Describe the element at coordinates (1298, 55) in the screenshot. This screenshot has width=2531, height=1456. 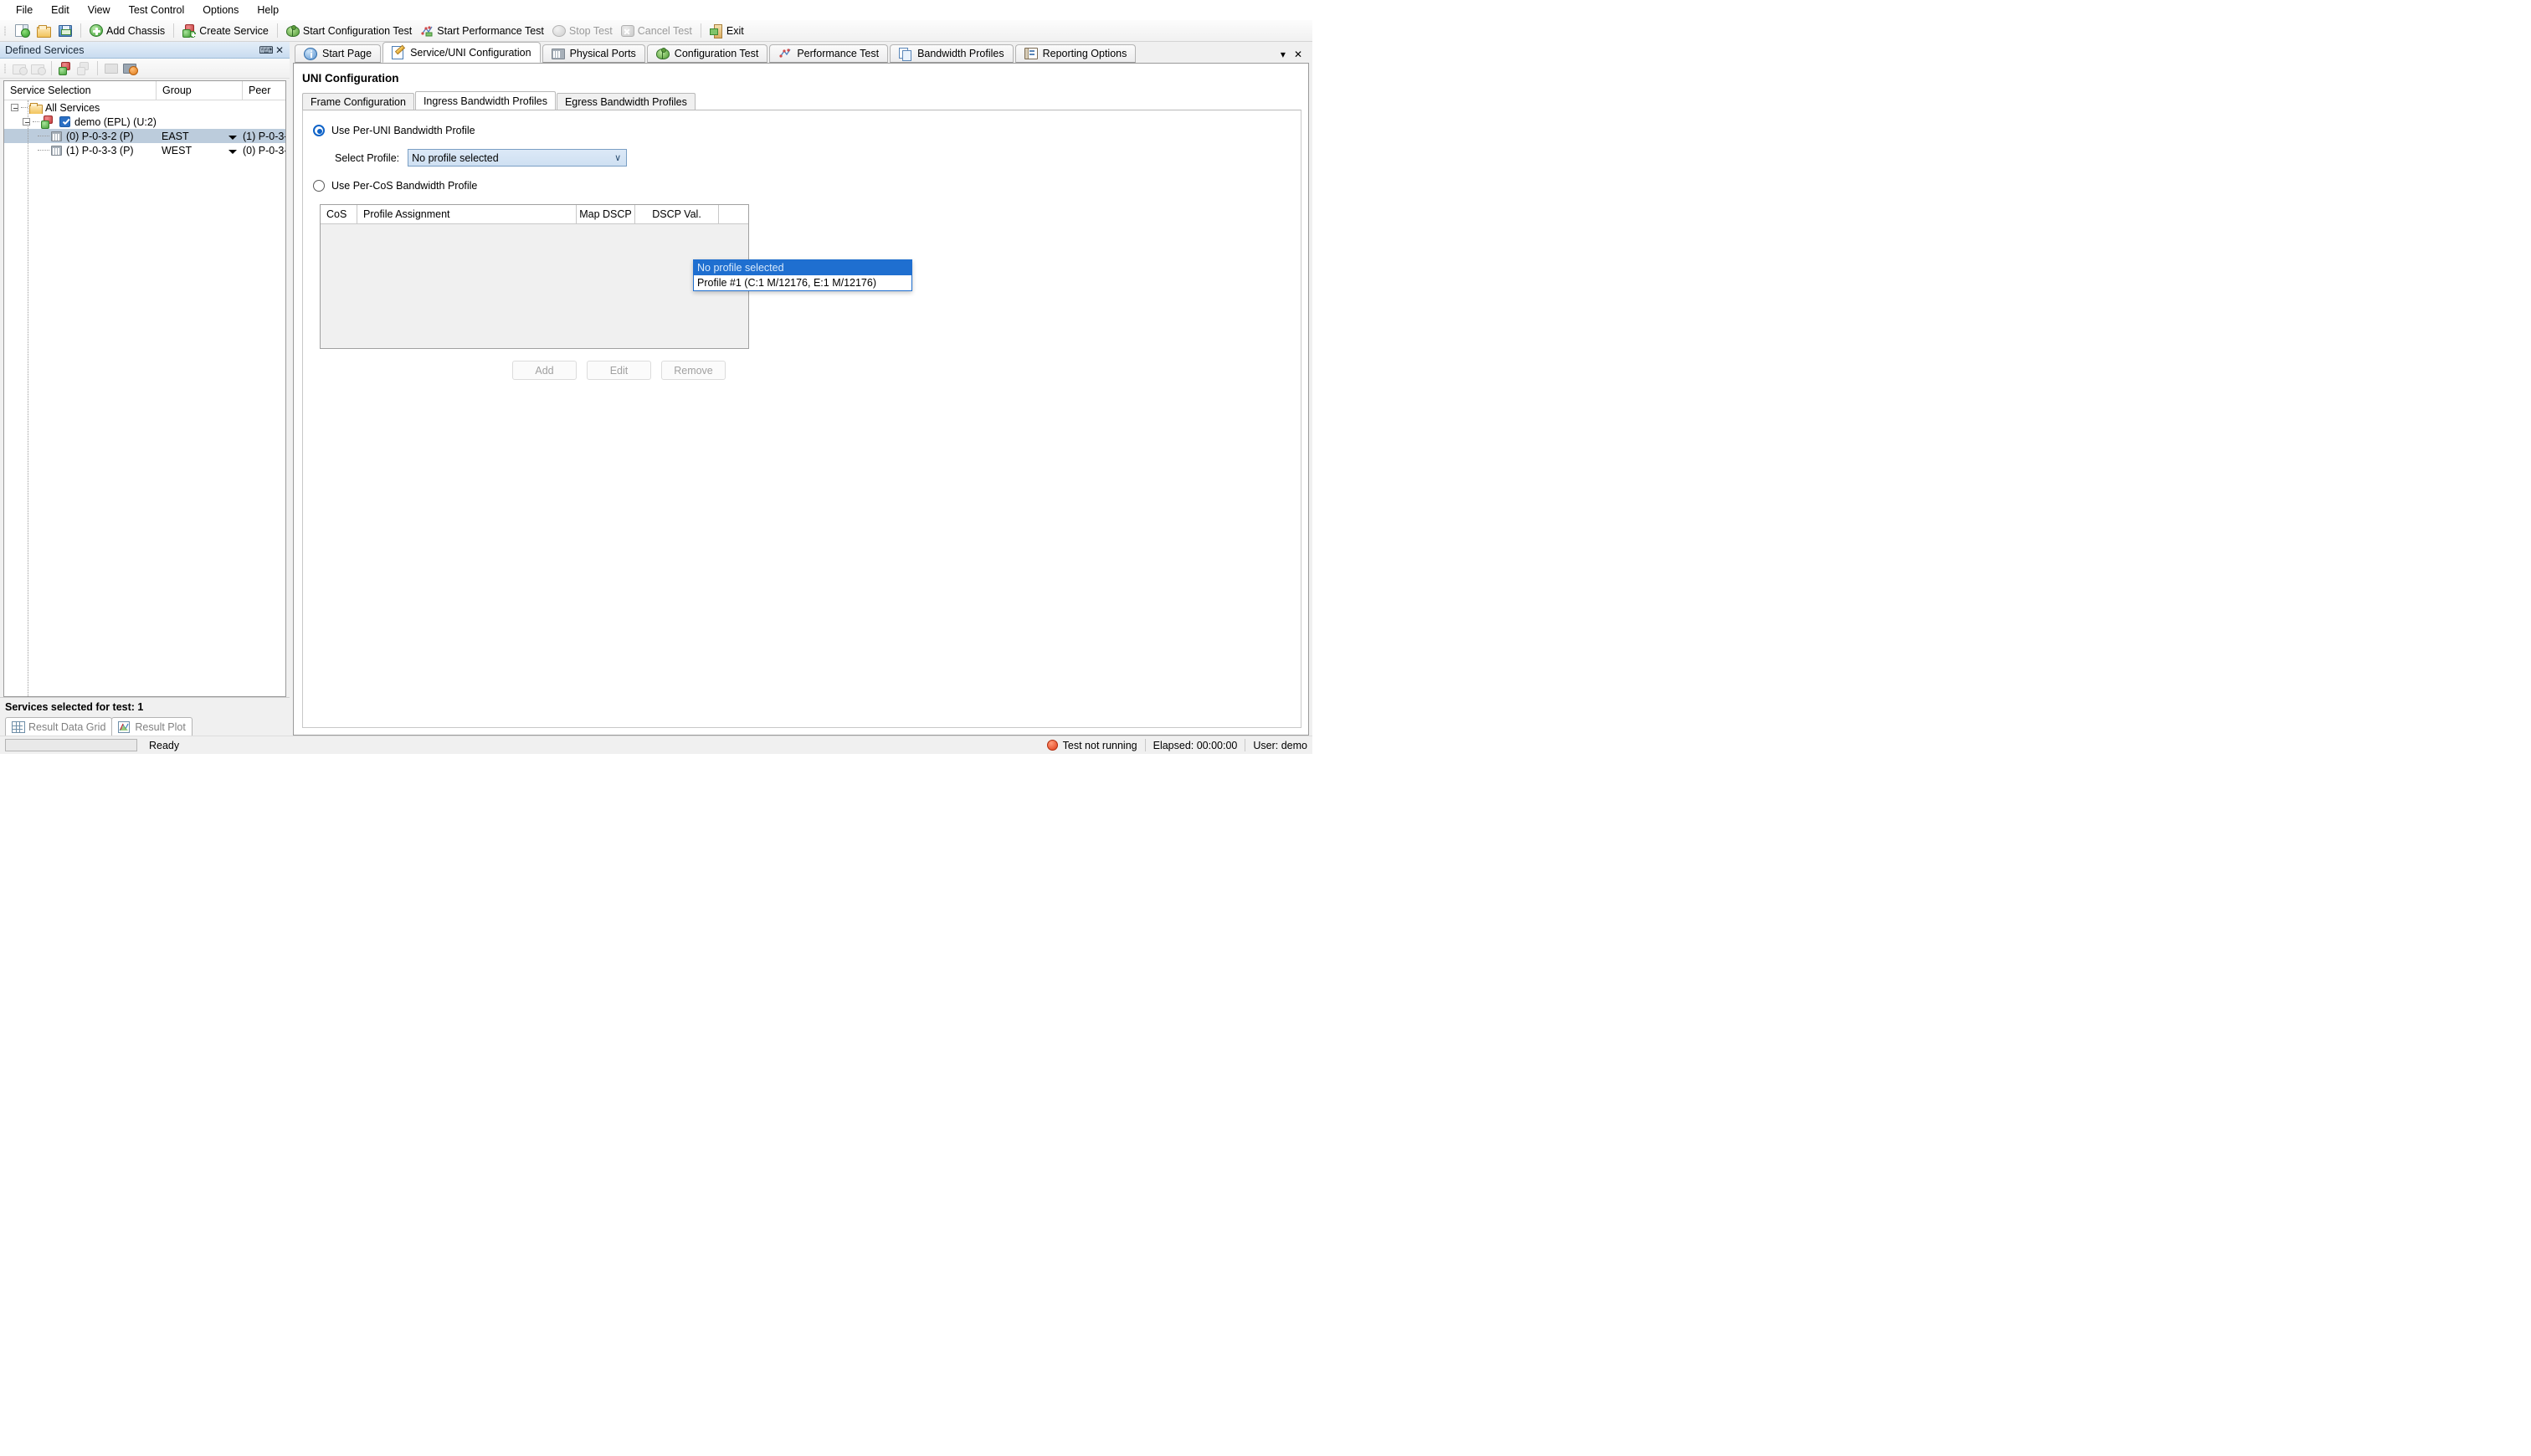
I see `tab-close-icon: ✕` at that location.